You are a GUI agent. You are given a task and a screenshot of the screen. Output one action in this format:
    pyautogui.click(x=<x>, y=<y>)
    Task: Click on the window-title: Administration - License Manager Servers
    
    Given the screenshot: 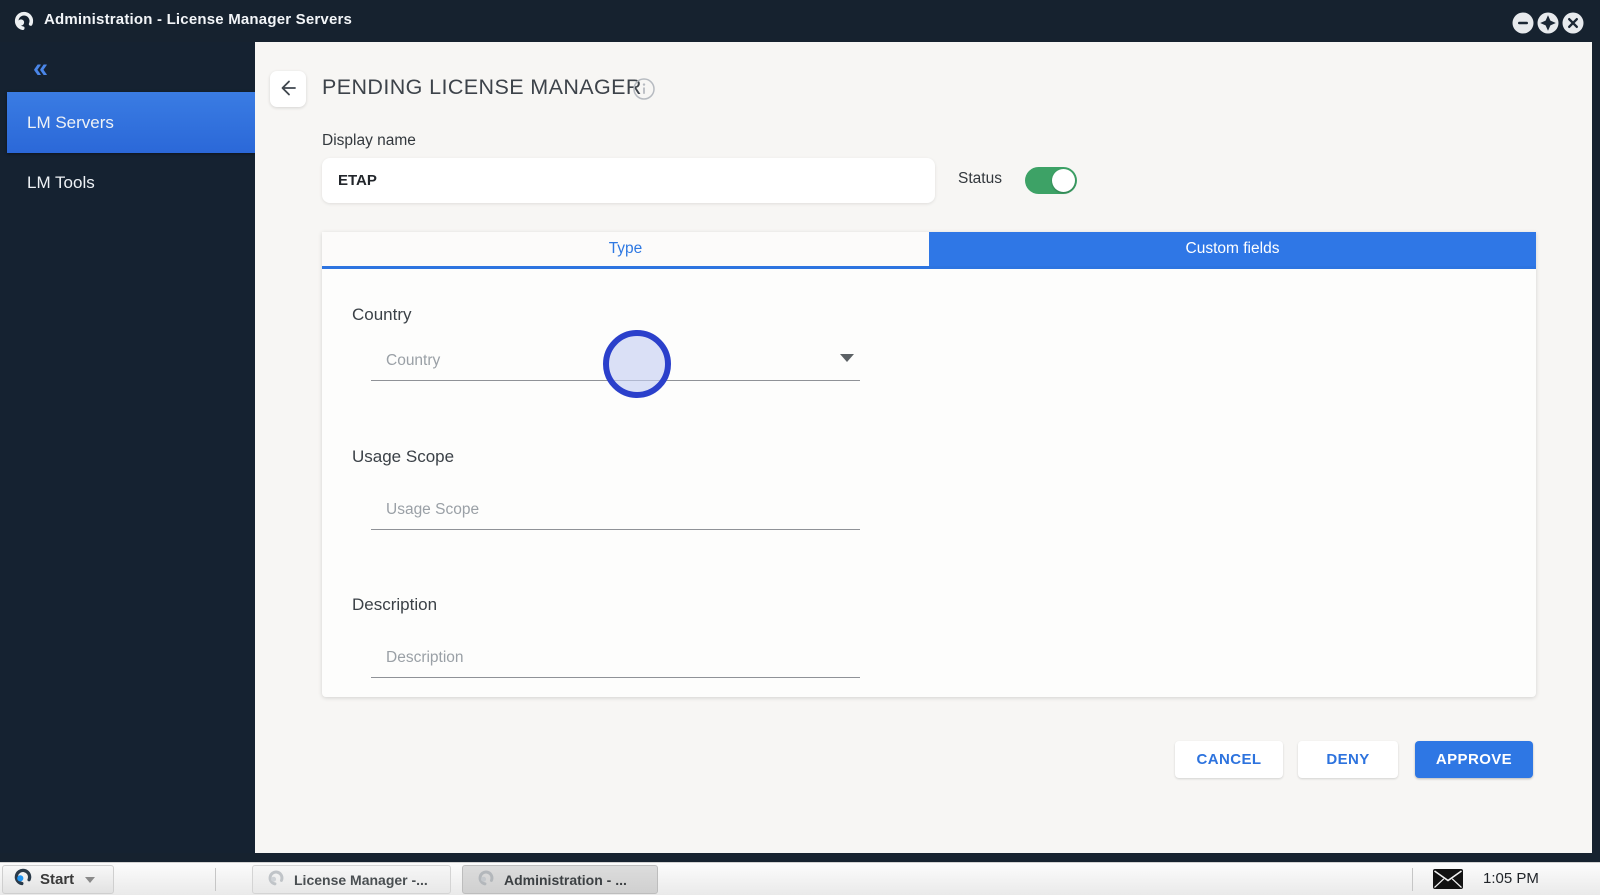 What is the action you would take?
    pyautogui.click(x=198, y=19)
    